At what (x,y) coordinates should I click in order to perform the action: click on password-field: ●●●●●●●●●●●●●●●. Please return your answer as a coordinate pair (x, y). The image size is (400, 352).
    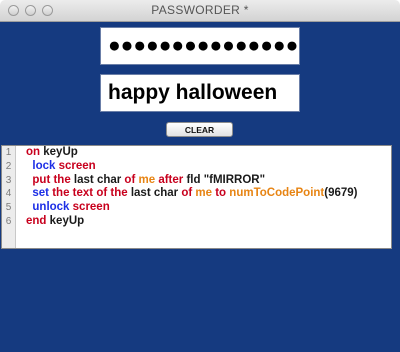
    Looking at the image, I should click on (200, 46).